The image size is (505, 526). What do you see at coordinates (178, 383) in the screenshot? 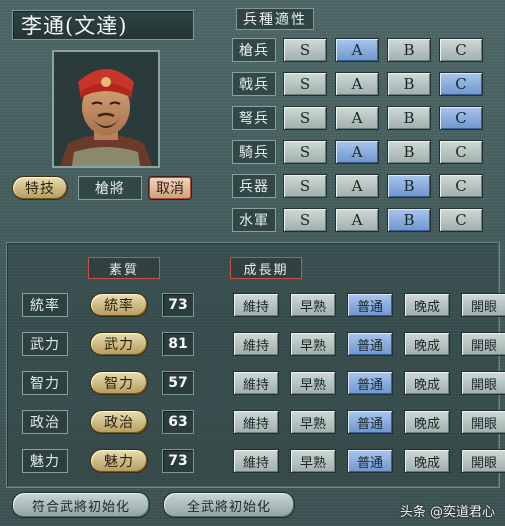
I see `stat-value: 57` at bounding box center [178, 383].